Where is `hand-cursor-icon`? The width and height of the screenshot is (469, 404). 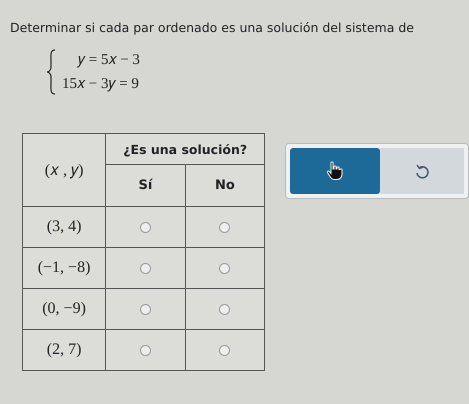 hand-cursor-icon is located at coordinates (335, 171).